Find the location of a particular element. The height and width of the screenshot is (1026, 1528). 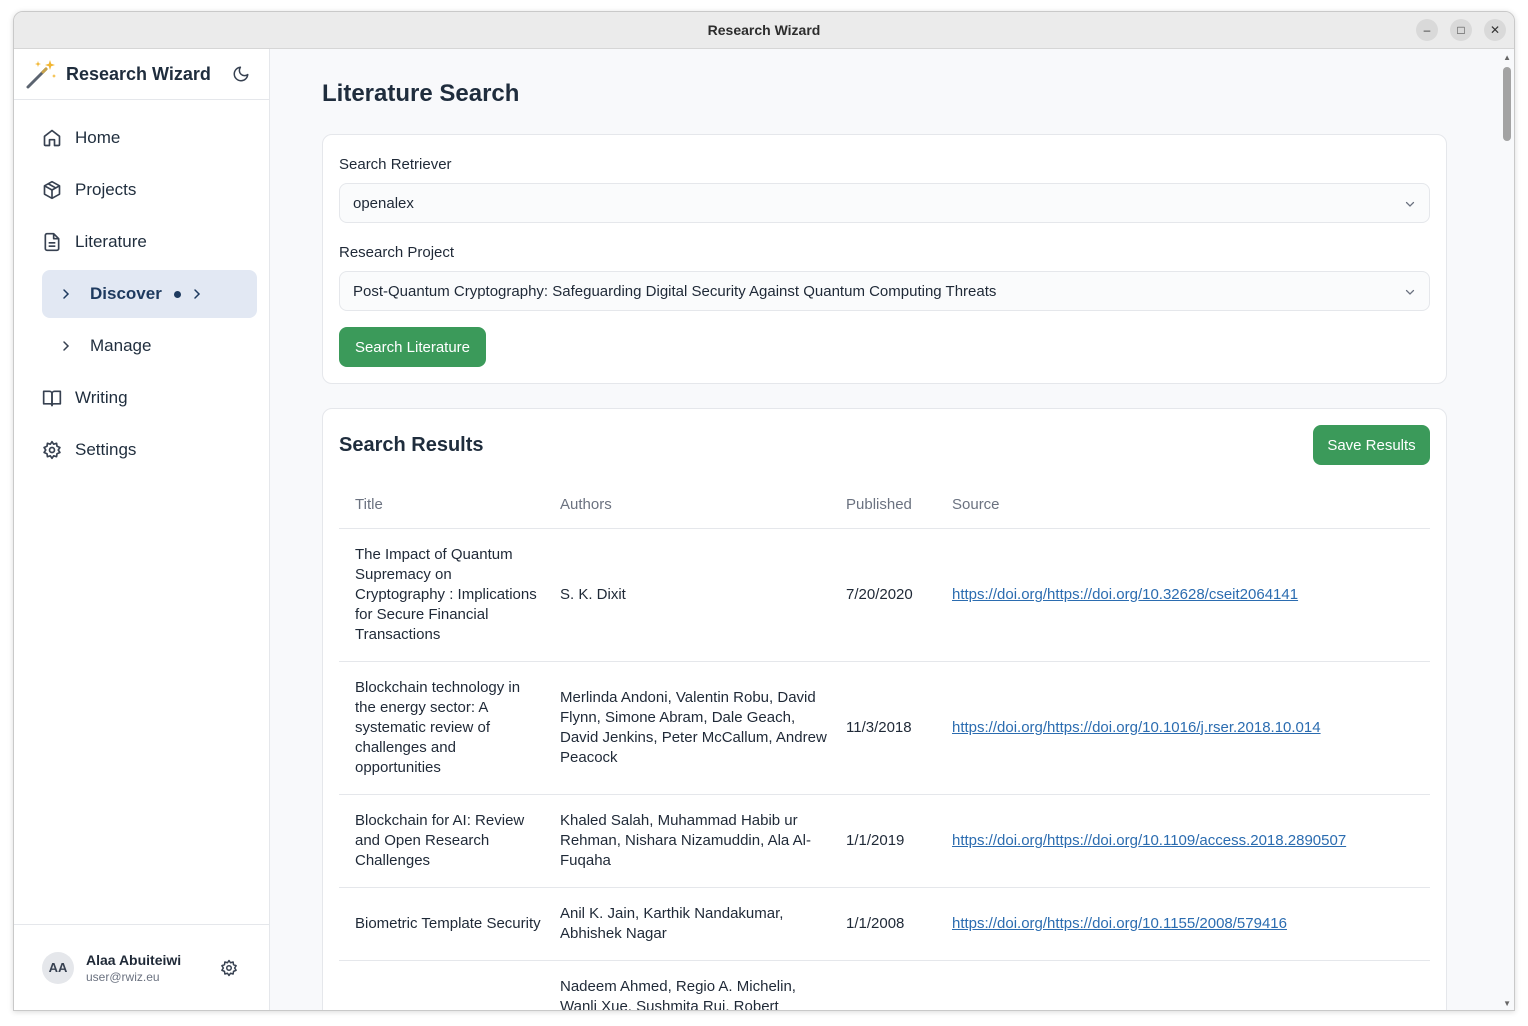

search-retriever-value: openalex is located at coordinates (383, 203).